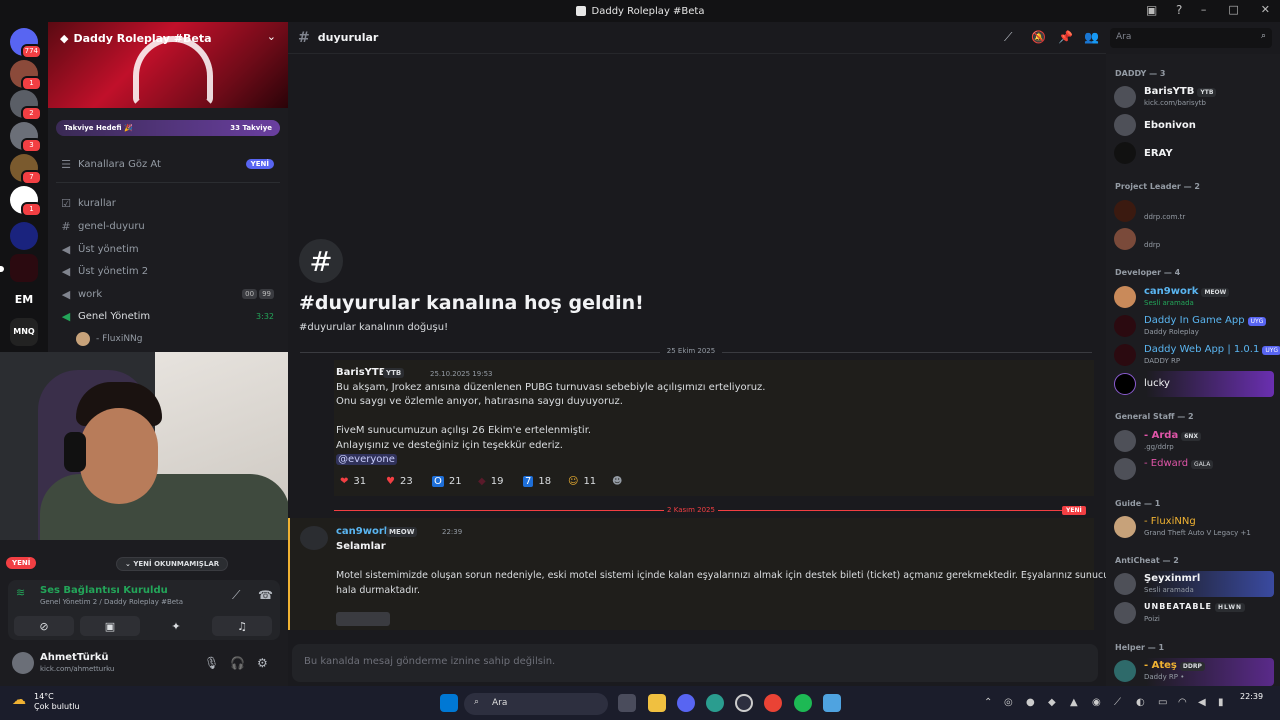 This screenshot has width=1280, height=720. Describe the element at coordinates (773, 703) in the screenshot. I see `chrome-icon` at that location.